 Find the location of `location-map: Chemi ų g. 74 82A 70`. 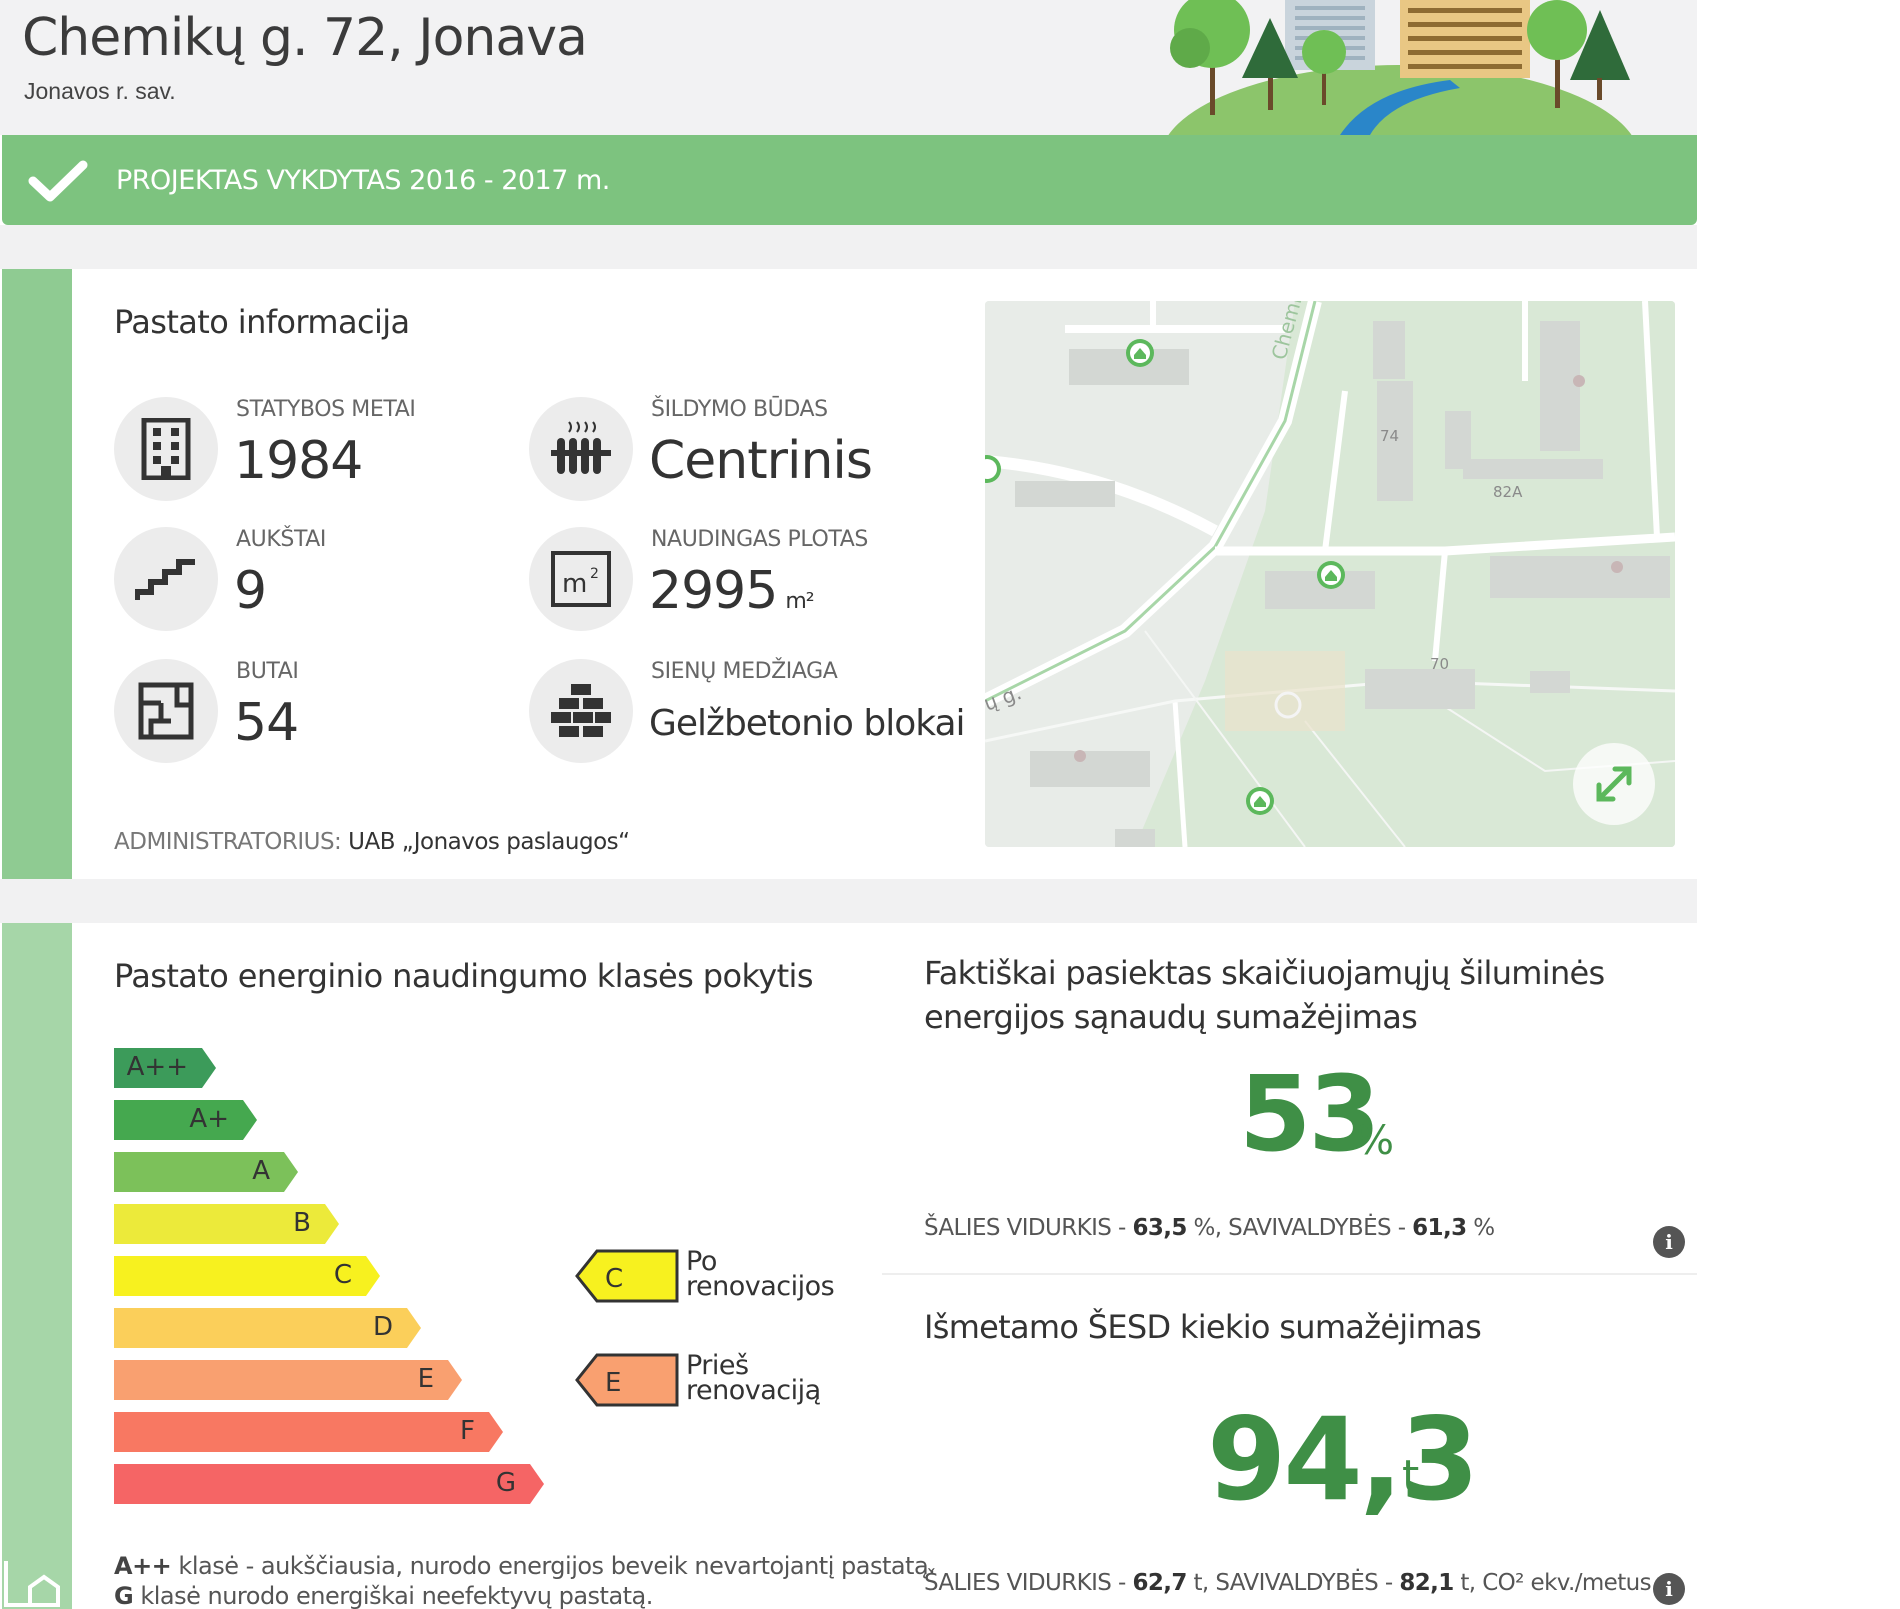

location-map: Chemi ų g. 74 82A 70 is located at coordinates (1330, 574).